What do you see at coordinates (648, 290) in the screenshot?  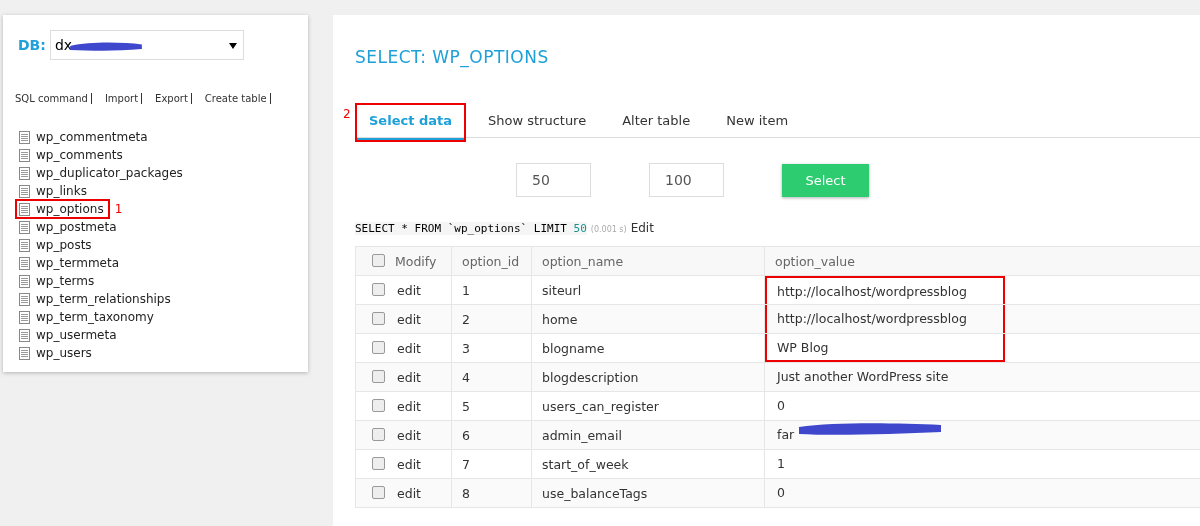 I see `table-cell: siteurl` at bounding box center [648, 290].